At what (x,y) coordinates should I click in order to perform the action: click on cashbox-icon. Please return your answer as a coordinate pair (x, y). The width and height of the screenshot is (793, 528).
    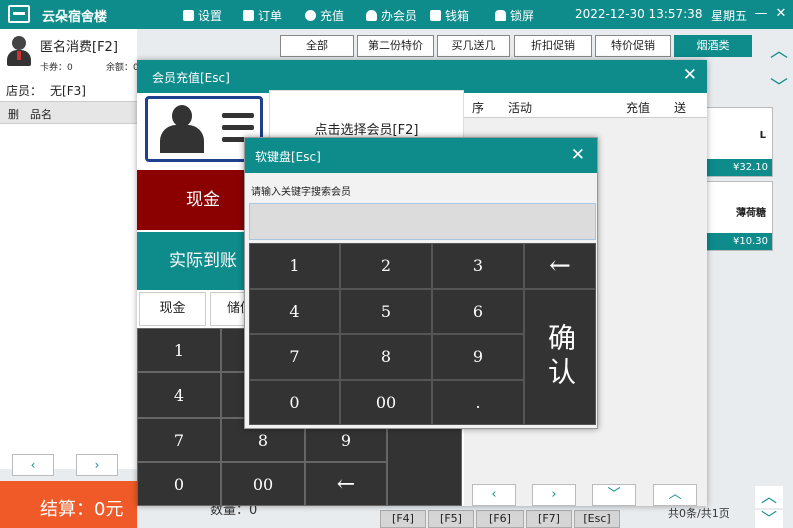
    Looking at the image, I should click on (435, 15).